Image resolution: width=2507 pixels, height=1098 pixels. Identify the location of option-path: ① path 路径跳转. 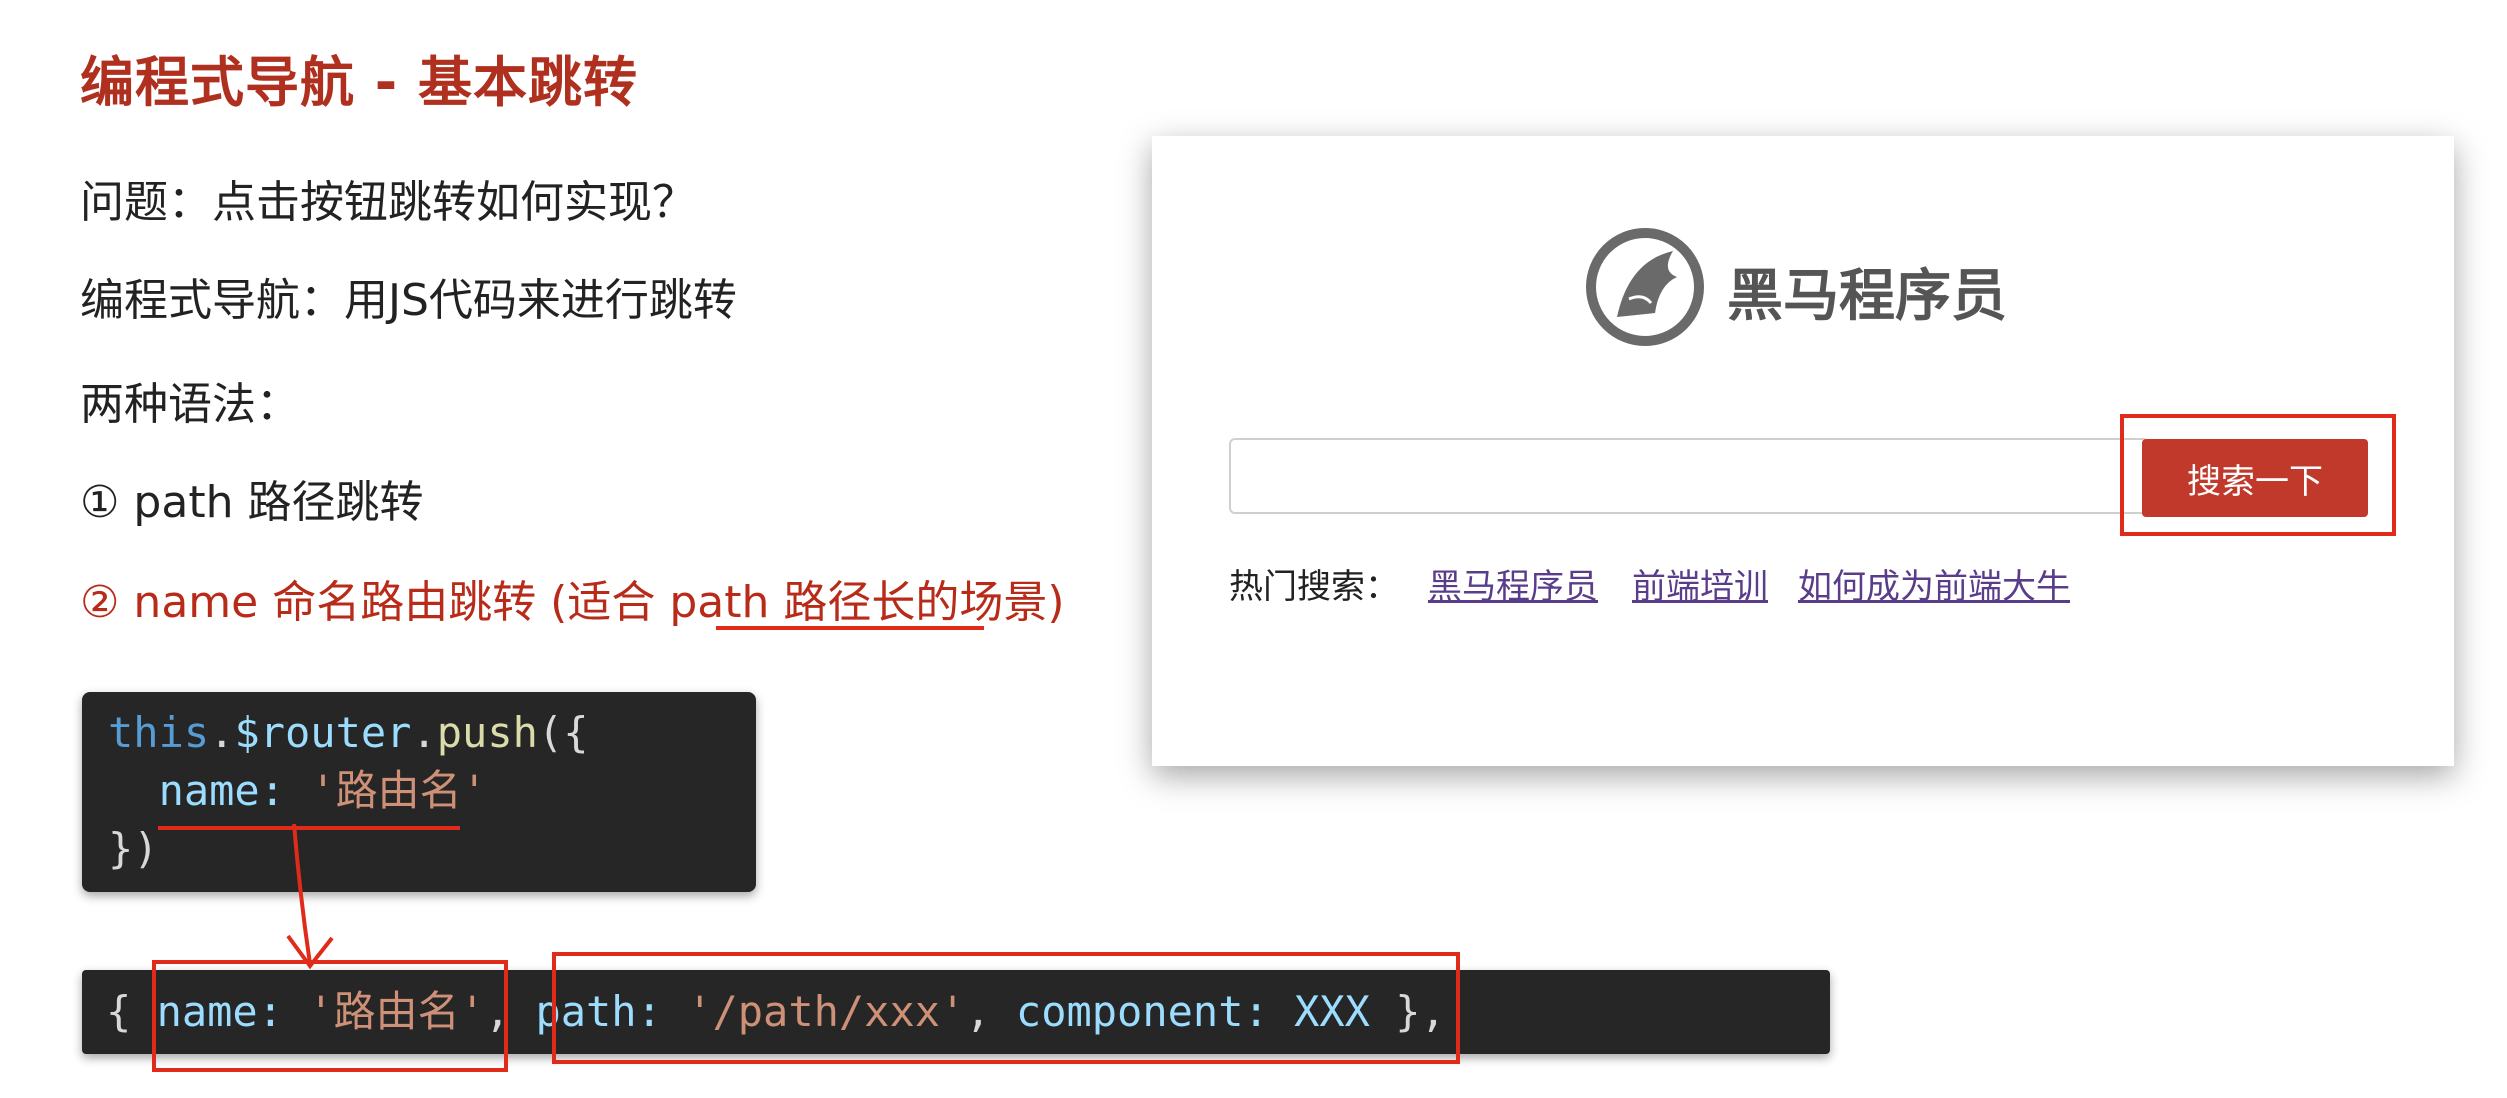
(252, 502).